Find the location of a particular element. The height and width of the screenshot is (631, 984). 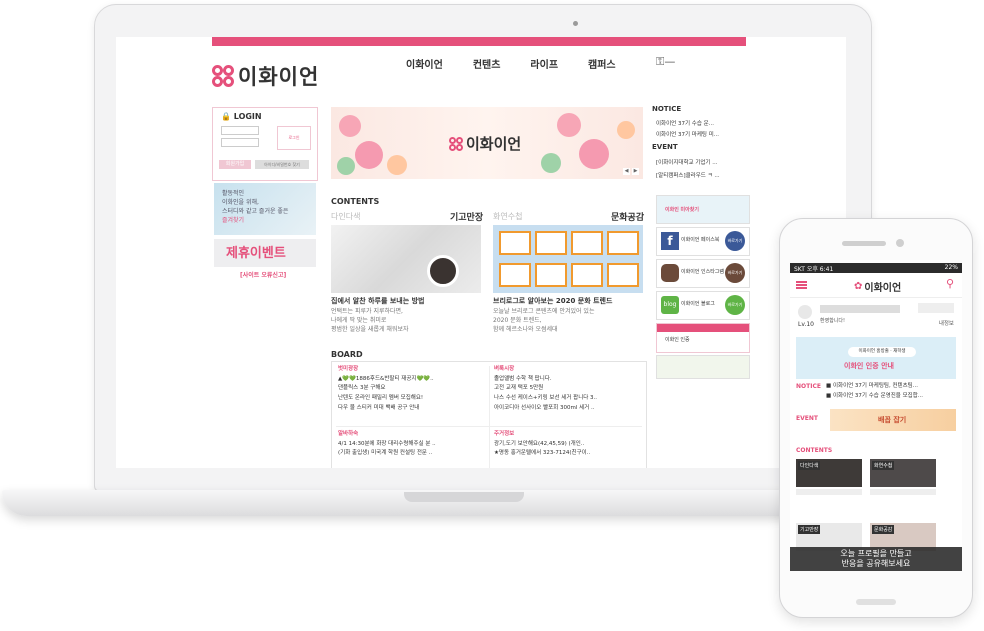

profile-toast: 오늘 프로필을 만들고 반응을 공유해보세요 is located at coordinates (876, 559).